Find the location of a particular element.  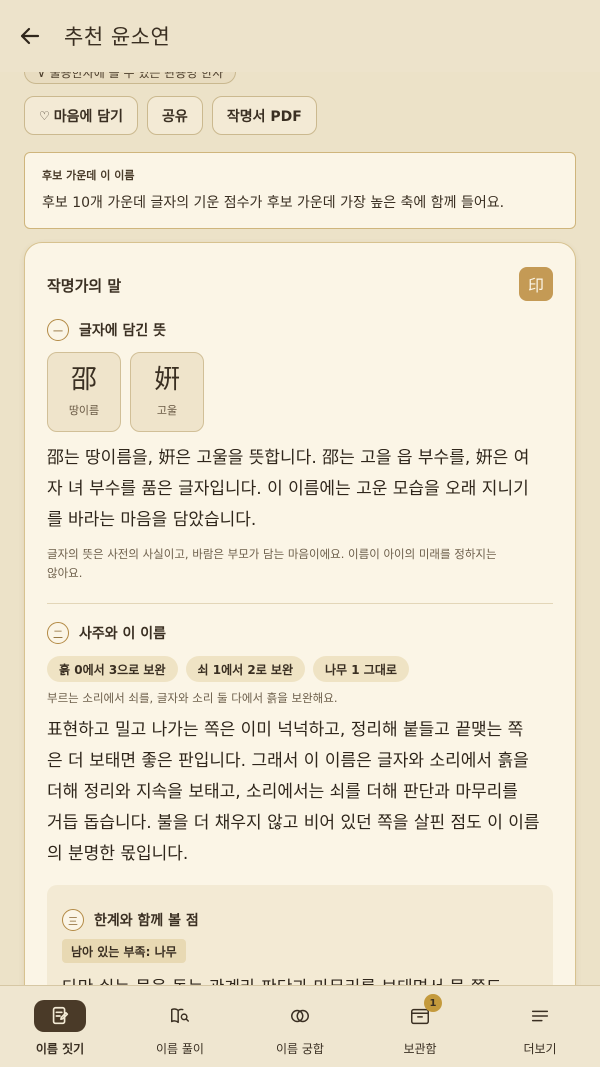

nav-item-more: 더보기 is located at coordinates (540, 1026).